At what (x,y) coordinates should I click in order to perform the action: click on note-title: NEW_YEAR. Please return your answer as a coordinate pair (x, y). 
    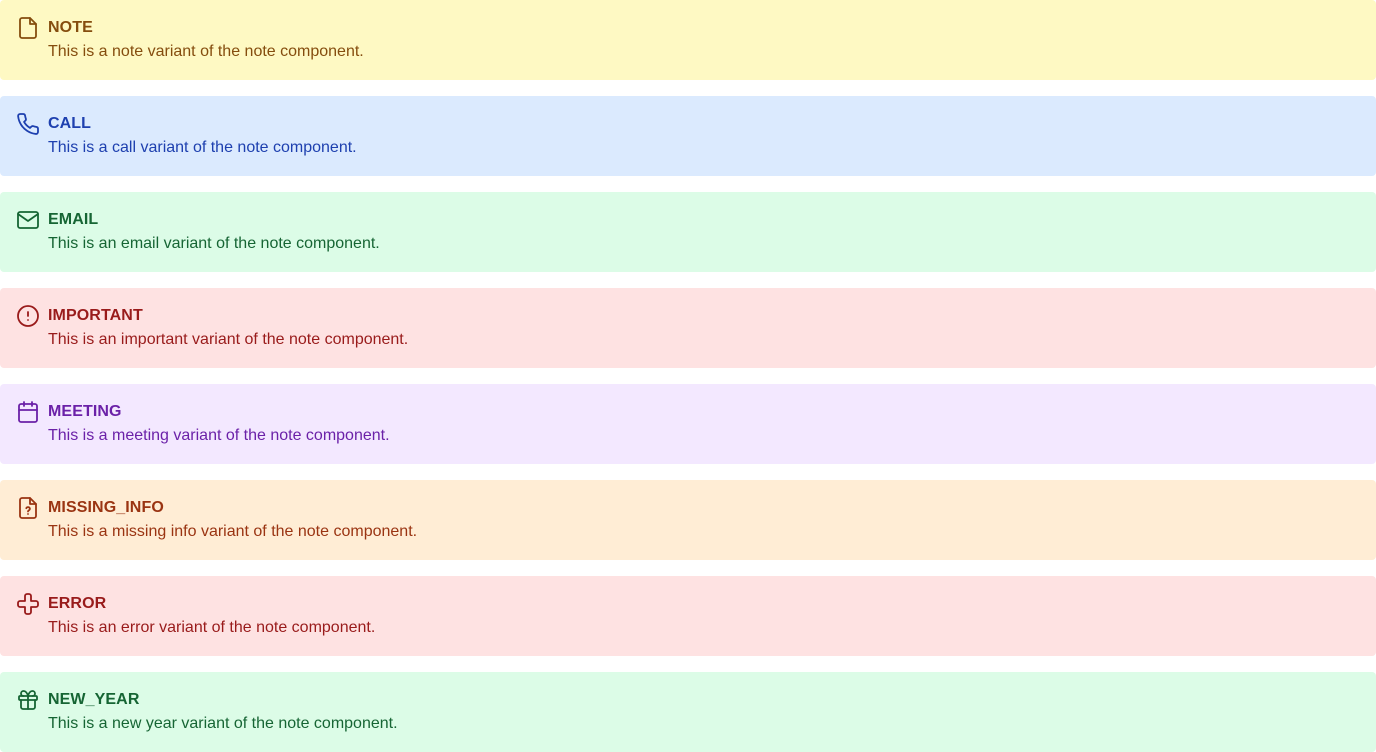
    Looking at the image, I should click on (94, 699).